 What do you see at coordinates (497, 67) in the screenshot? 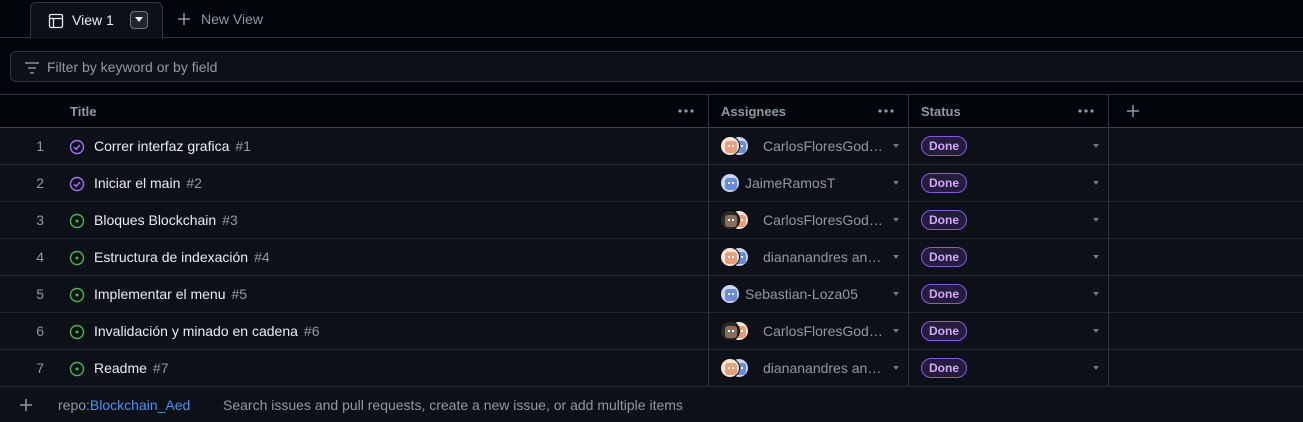
I see `filter-input` at bounding box center [497, 67].